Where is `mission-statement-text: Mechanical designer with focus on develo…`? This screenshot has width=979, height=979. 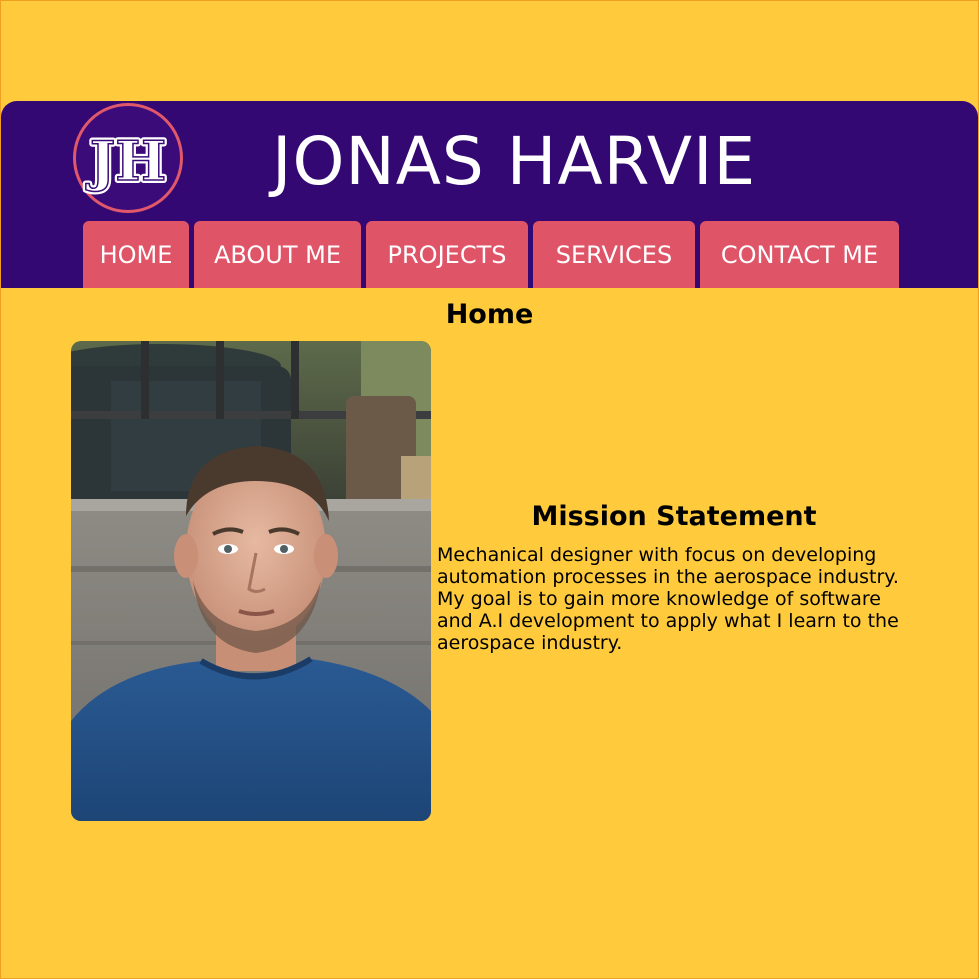
mission-statement-text: Mechanical designer with focus on develo… is located at coordinates (668, 599).